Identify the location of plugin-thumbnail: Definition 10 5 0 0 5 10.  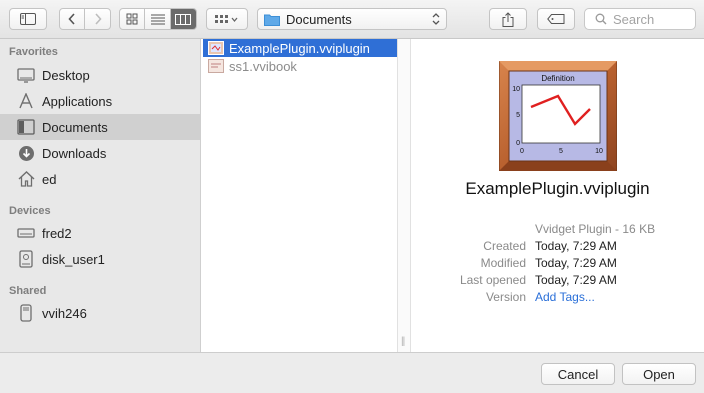
(558, 116).